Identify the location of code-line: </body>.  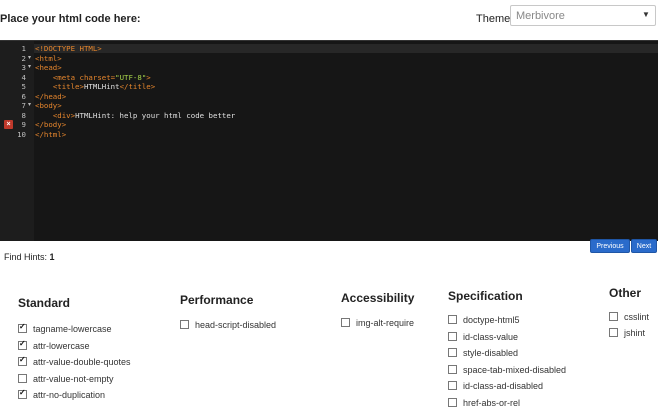
(50, 124).